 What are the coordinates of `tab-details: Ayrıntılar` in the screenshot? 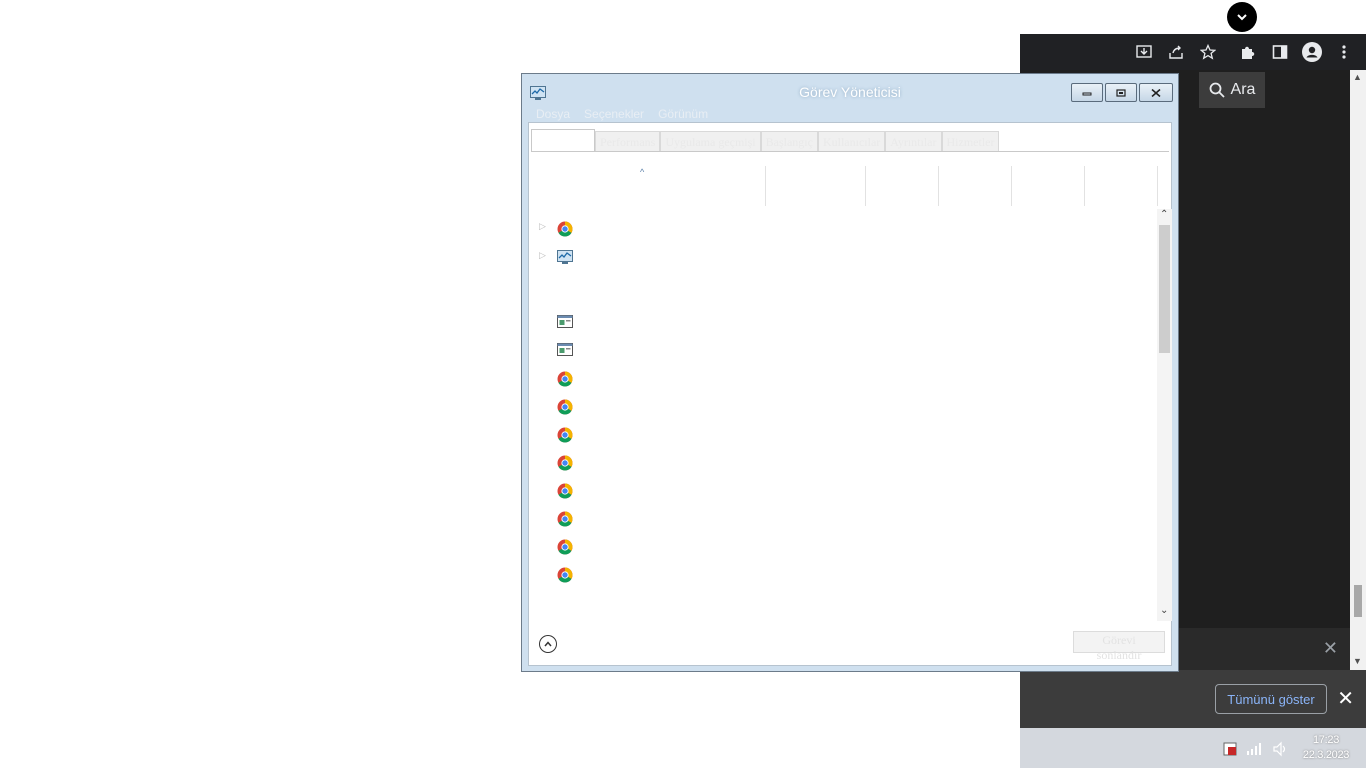 It's located at (913, 141).